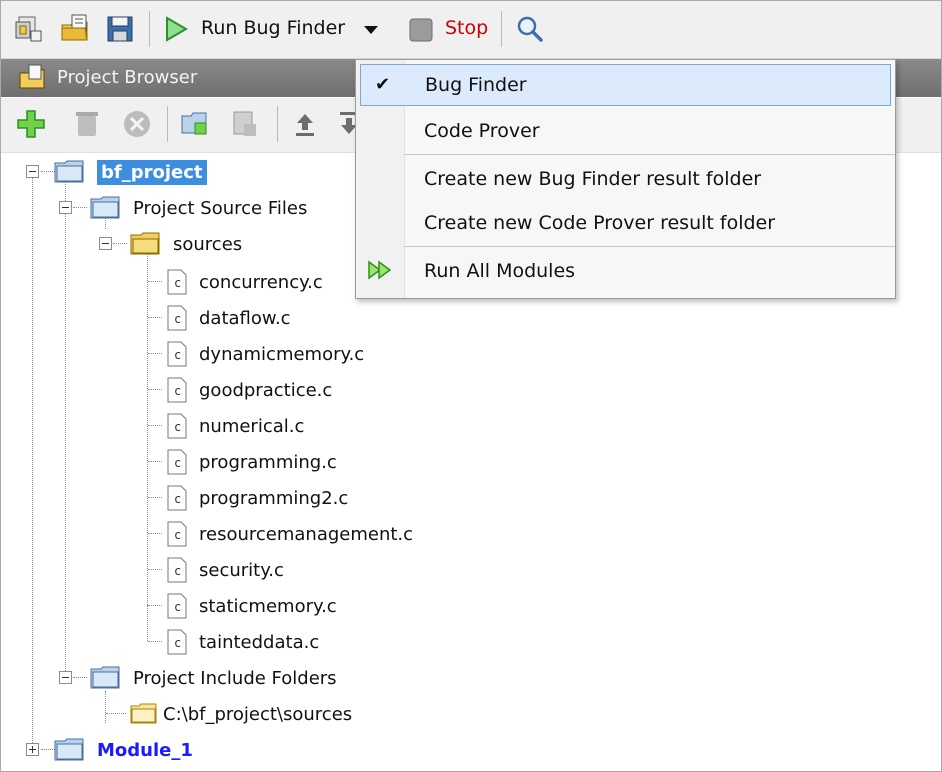 Image resolution: width=942 pixels, height=772 pixels. I want to click on file-name: tainteddata.c, so click(259, 642).